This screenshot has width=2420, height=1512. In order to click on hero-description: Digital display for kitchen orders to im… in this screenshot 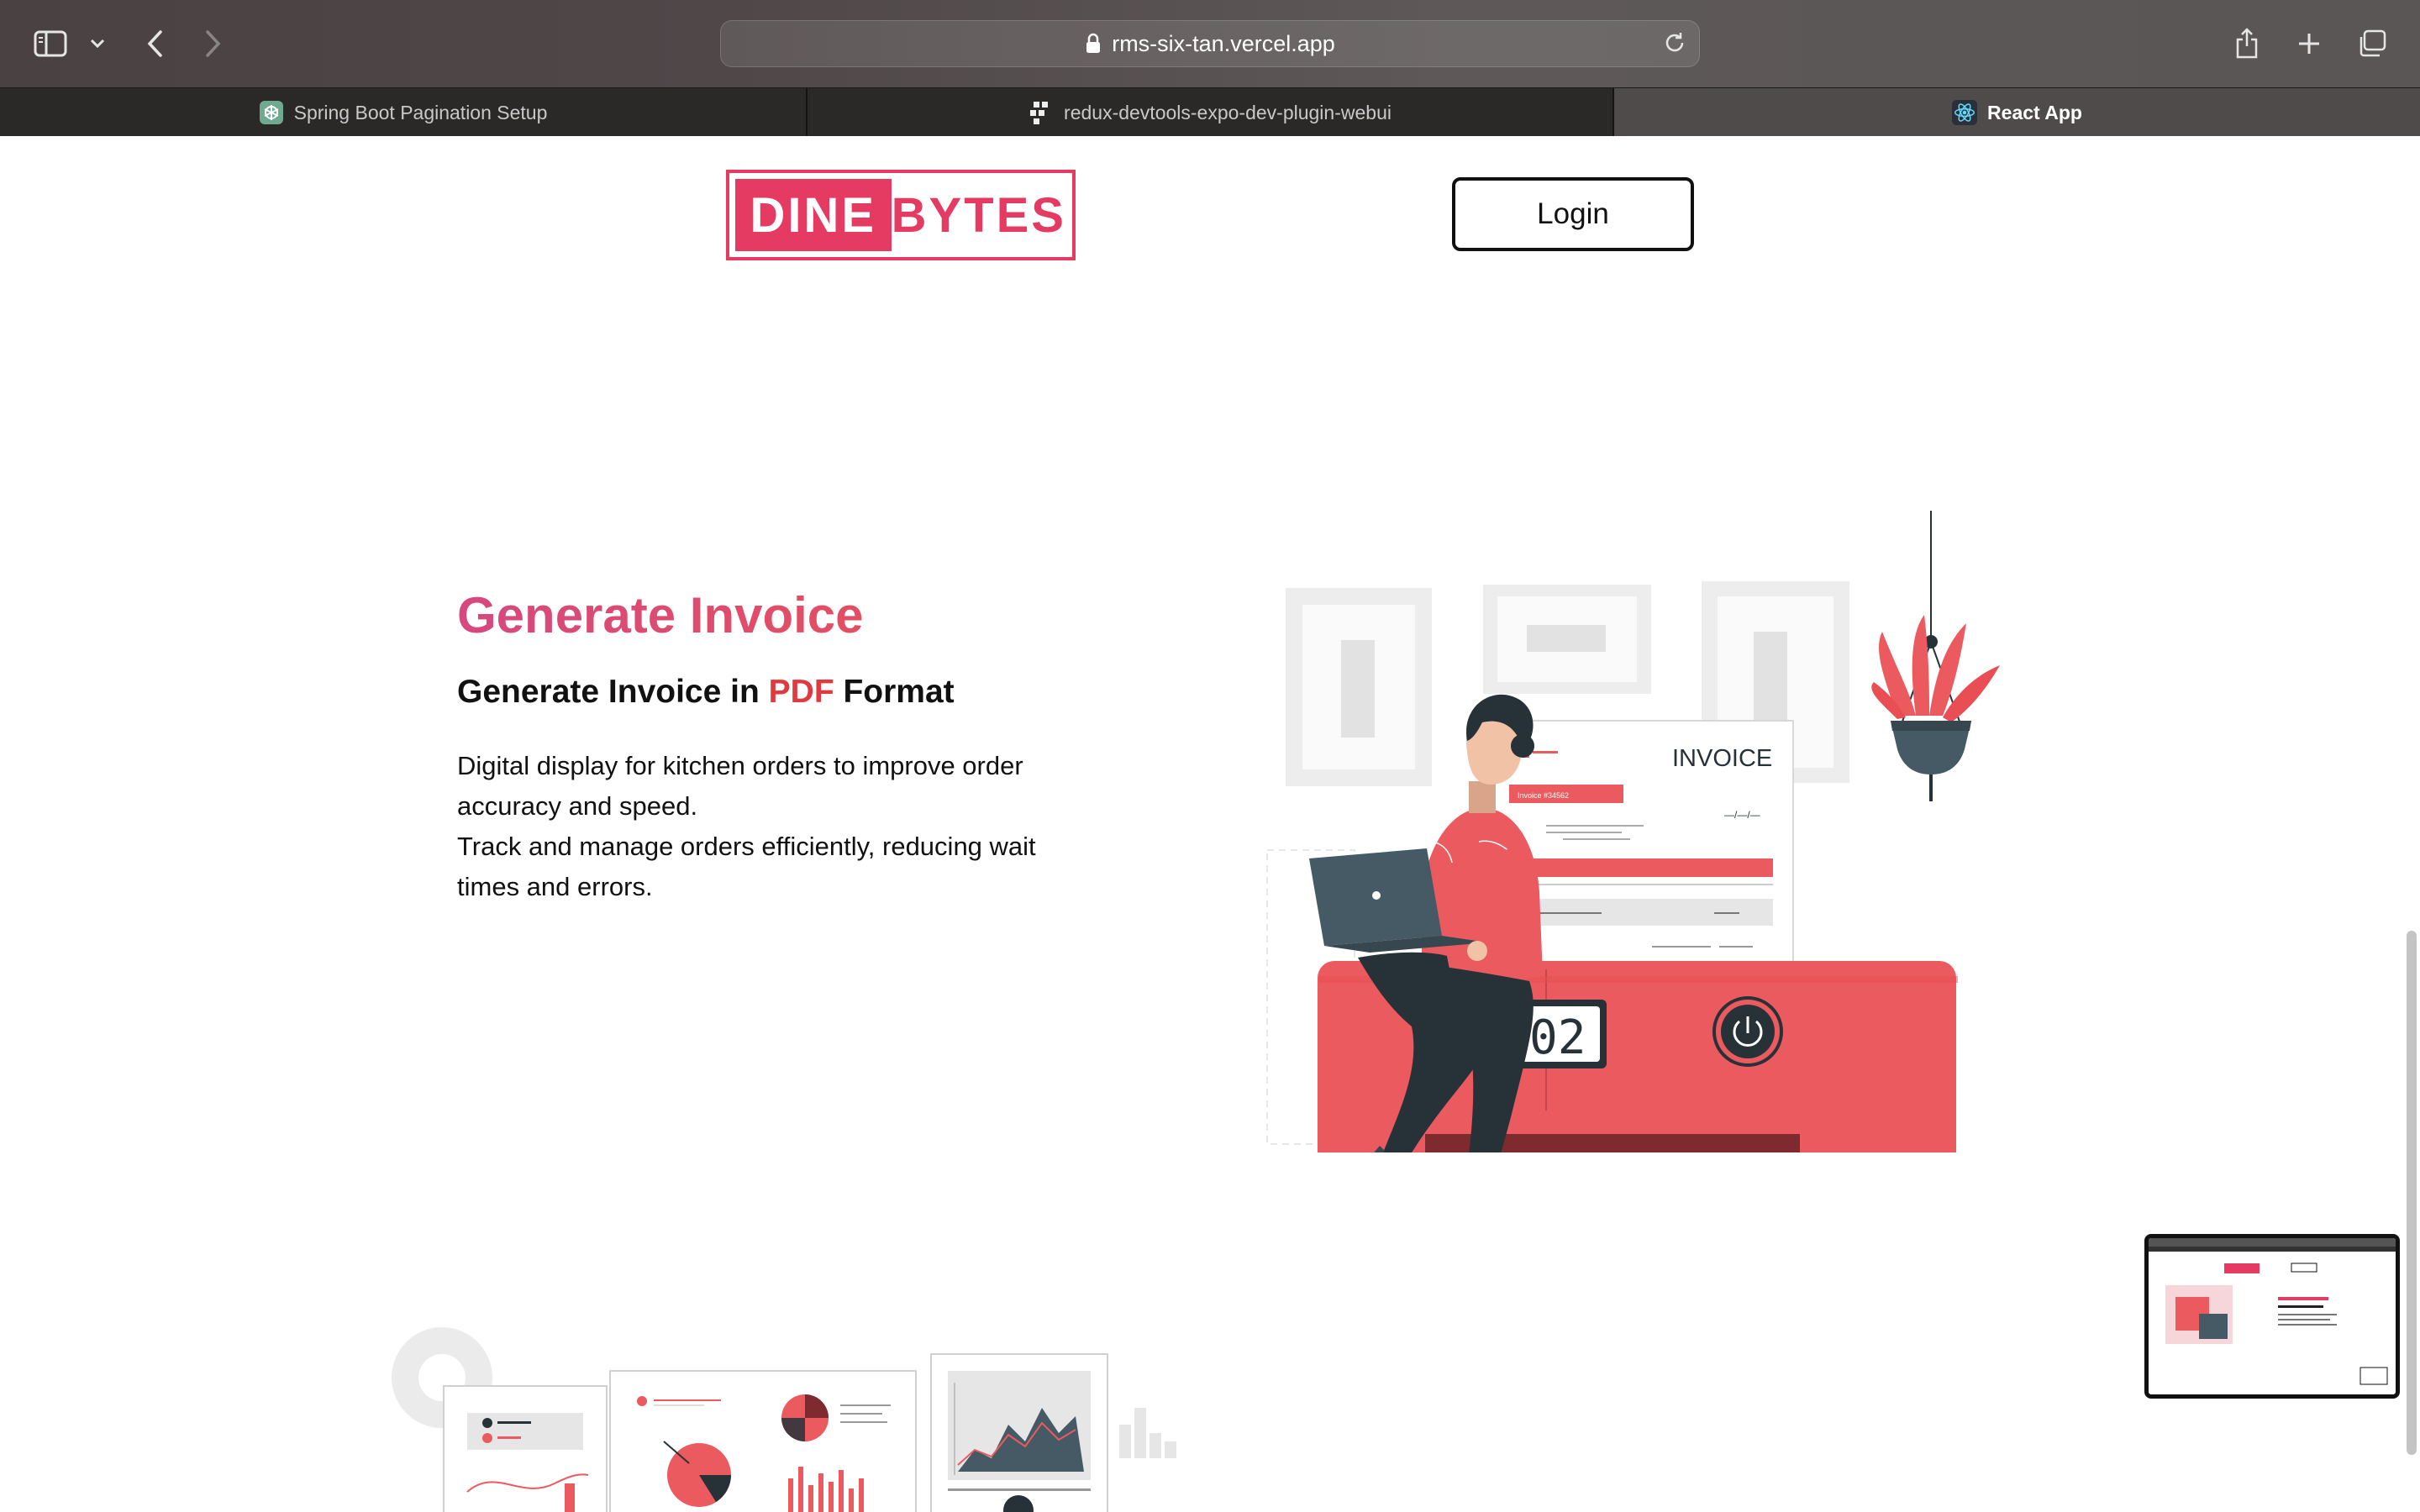, I will do `click(777, 826)`.